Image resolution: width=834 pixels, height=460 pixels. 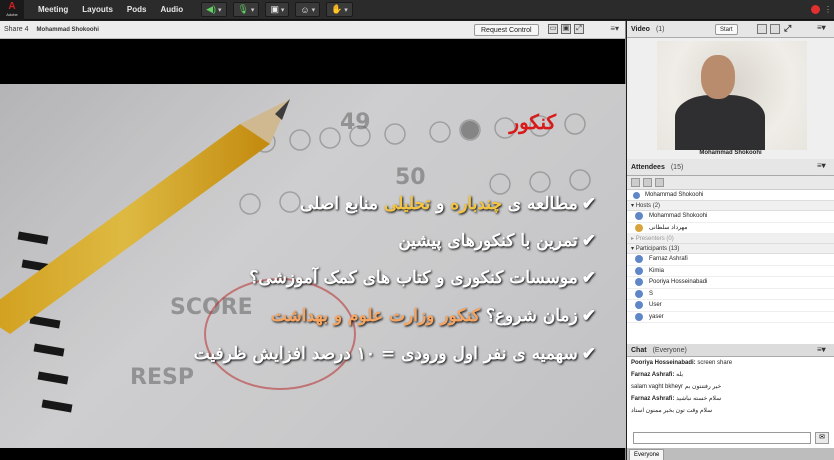 What do you see at coordinates (730, 206) in the screenshot?
I see `hosts-group-header: ▾ Hosts (2)` at bounding box center [730, 206].